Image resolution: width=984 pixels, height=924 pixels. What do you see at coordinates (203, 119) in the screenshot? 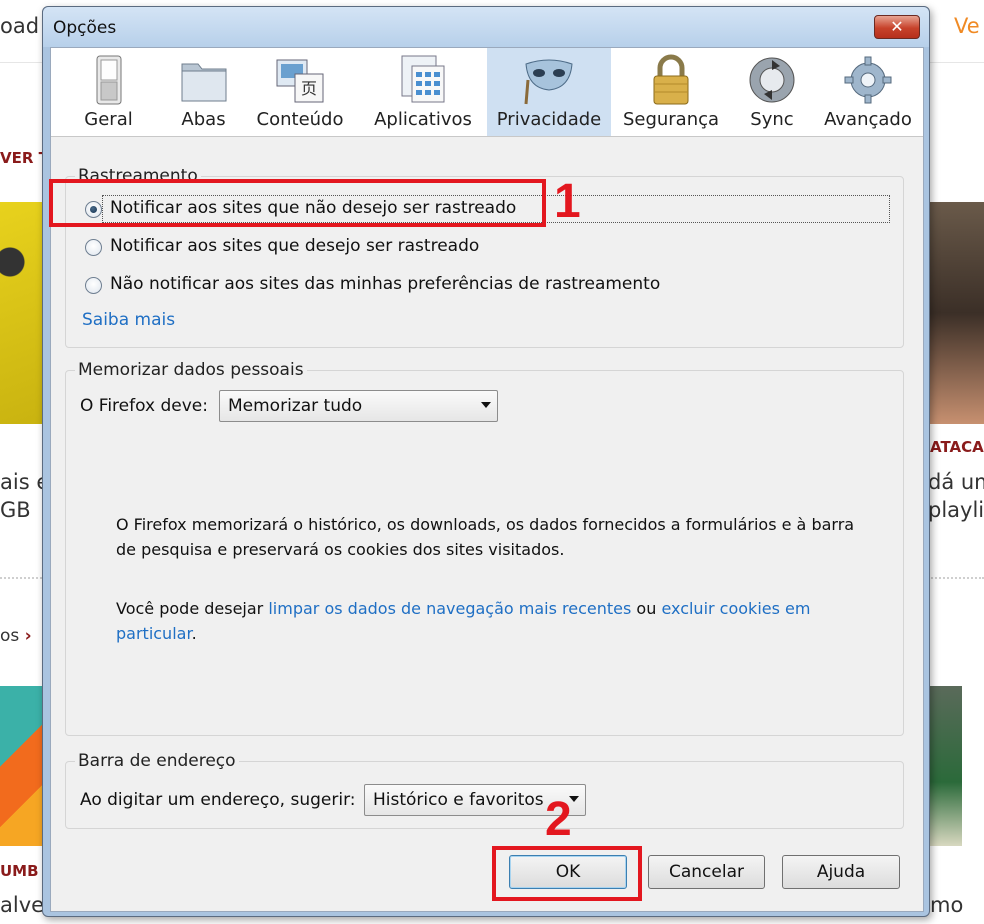
I see `pane-label: Abas` at bounding box center [203, 119].